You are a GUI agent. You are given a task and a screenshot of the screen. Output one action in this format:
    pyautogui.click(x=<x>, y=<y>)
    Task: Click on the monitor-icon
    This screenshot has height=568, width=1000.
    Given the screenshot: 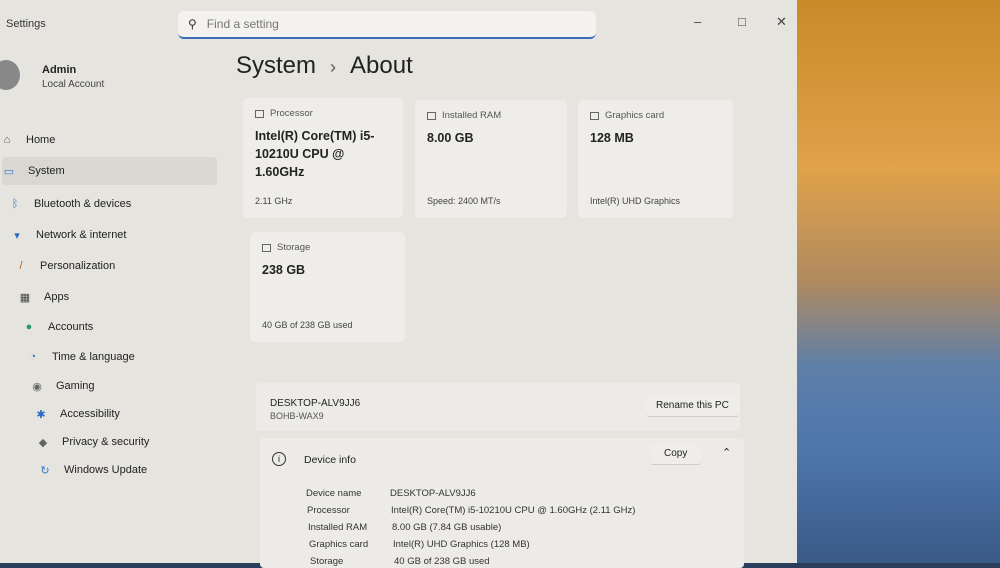 What is the action you would take?
    pyautogui.click(x=594, y=115)
    